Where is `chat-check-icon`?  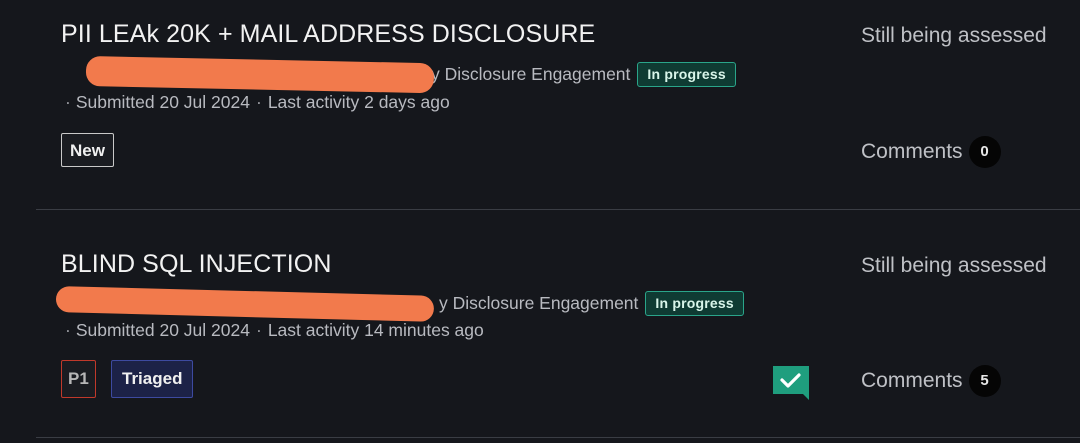 chat-check-icon is located at coordinates (791, 385).